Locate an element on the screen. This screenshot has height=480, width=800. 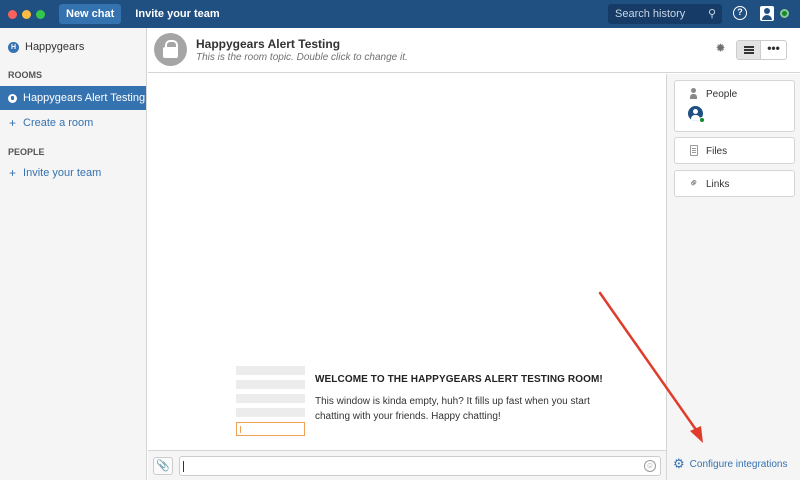
people-card: People is located at coordinates (734, 106).